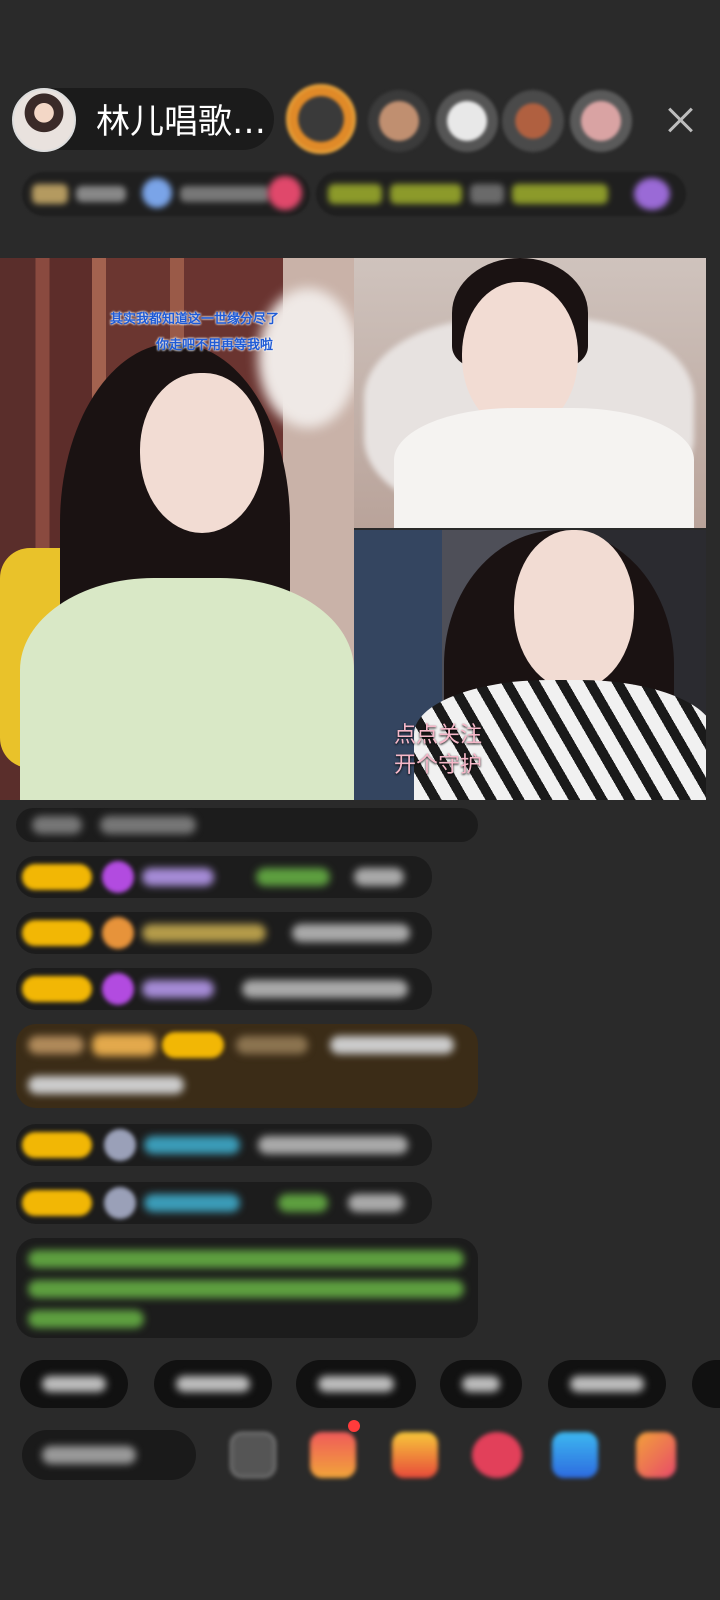 The height and width of the screenshot is (1600, 720). Describe the element at coordinates (247, 825) in the screenshot. I see `chat-system-message` at that location.